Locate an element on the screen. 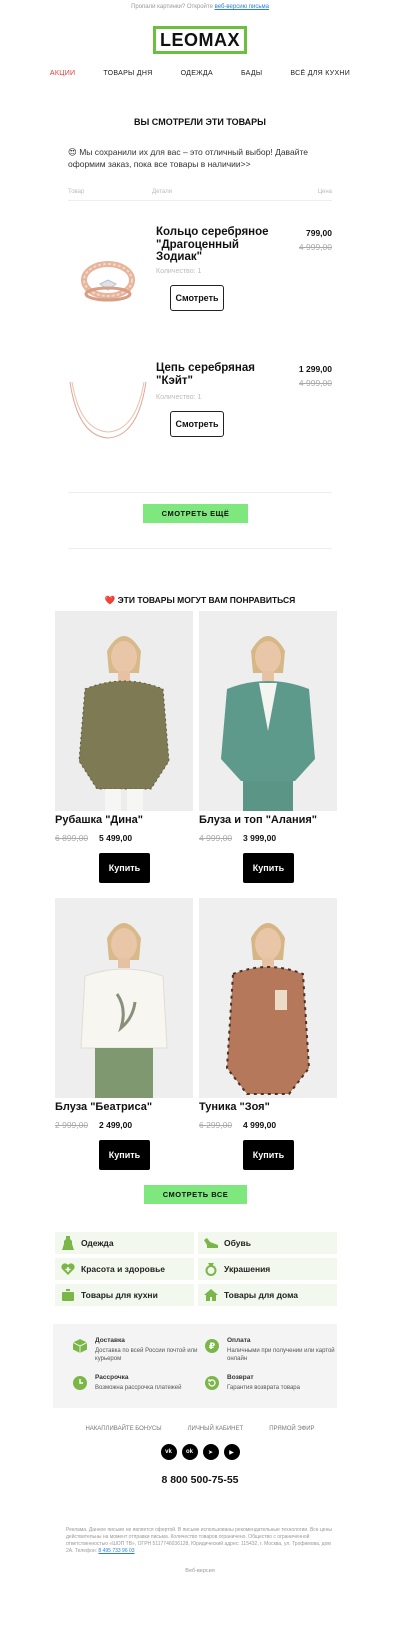  category-label: Красота и здоровье is located at coordinates (123, 1269).